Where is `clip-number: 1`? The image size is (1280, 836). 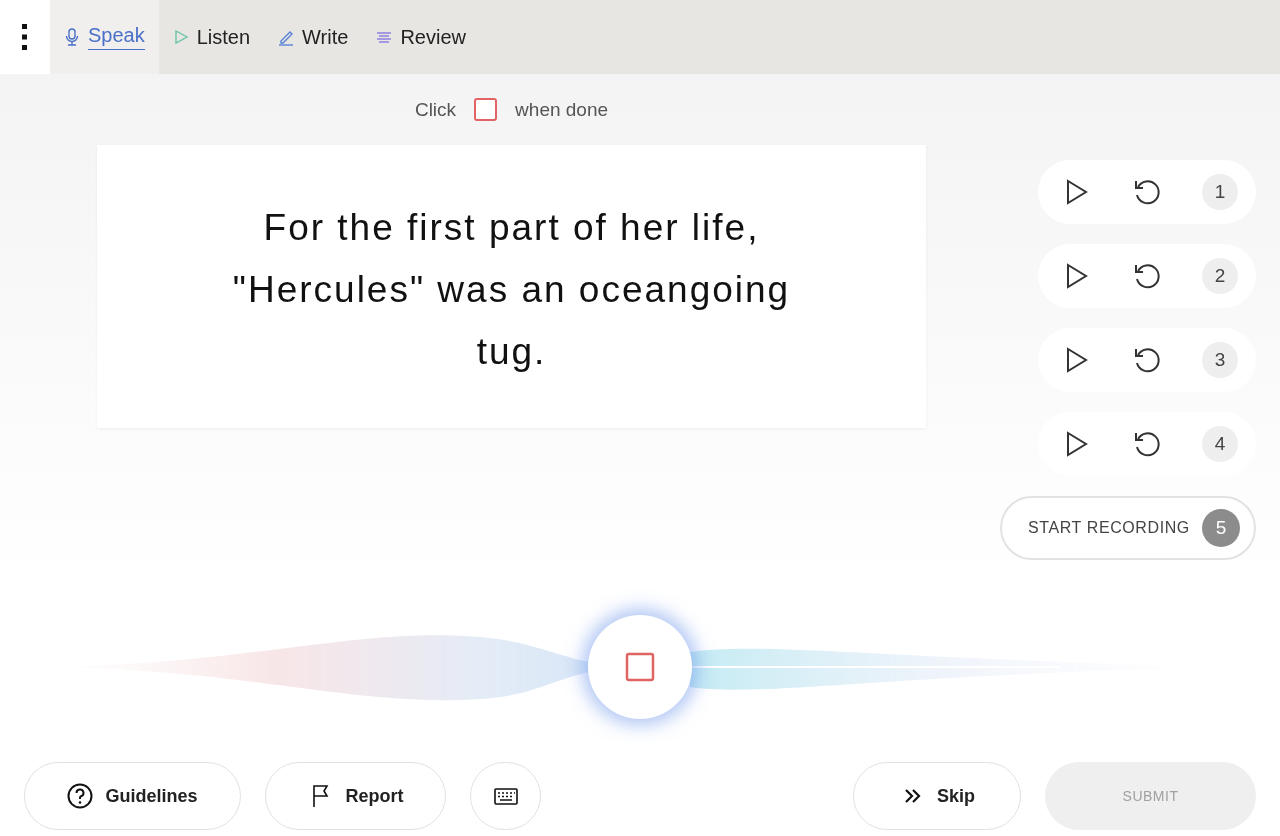 clip-number: 1 is located at coordinates (1220, 192).